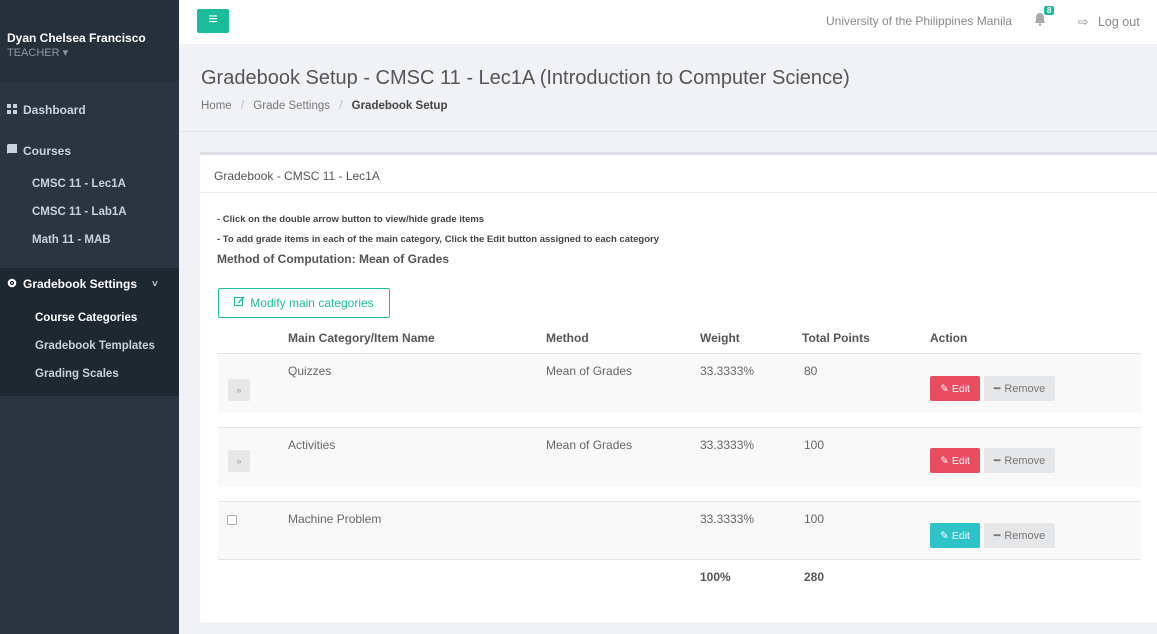 Image resolution: width=1157 pixels, height=634 pixels. I want to click on edit-icon, so click(239, 303).